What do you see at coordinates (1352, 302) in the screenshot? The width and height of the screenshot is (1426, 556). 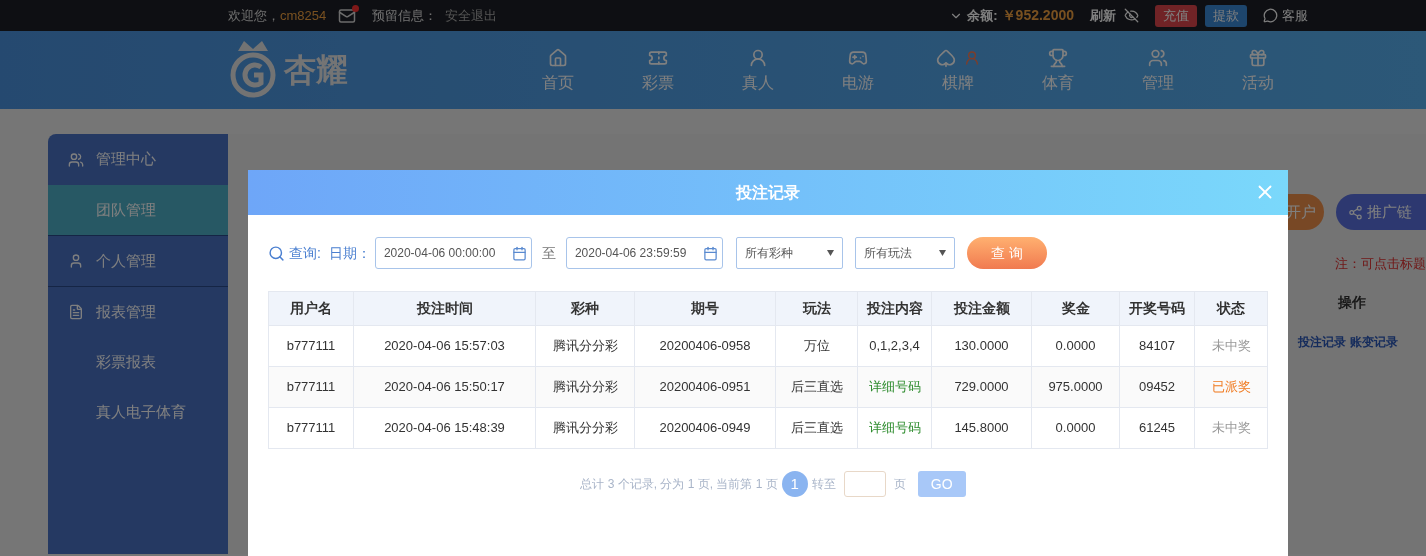 I see `column-header: 操作` at bounding box center [1352, 302].